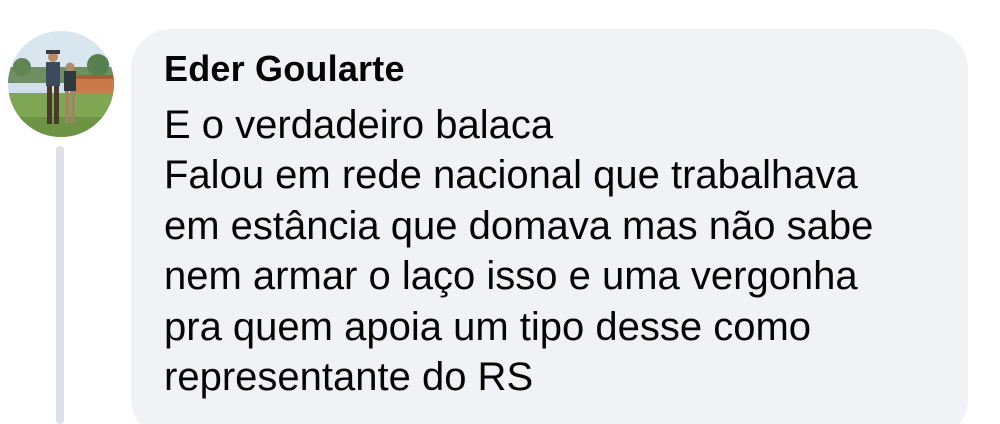  What do you see at coordinates (60, 285) in the screenshot?
I see `reply-thread-line` at bounding box center [60, 285].